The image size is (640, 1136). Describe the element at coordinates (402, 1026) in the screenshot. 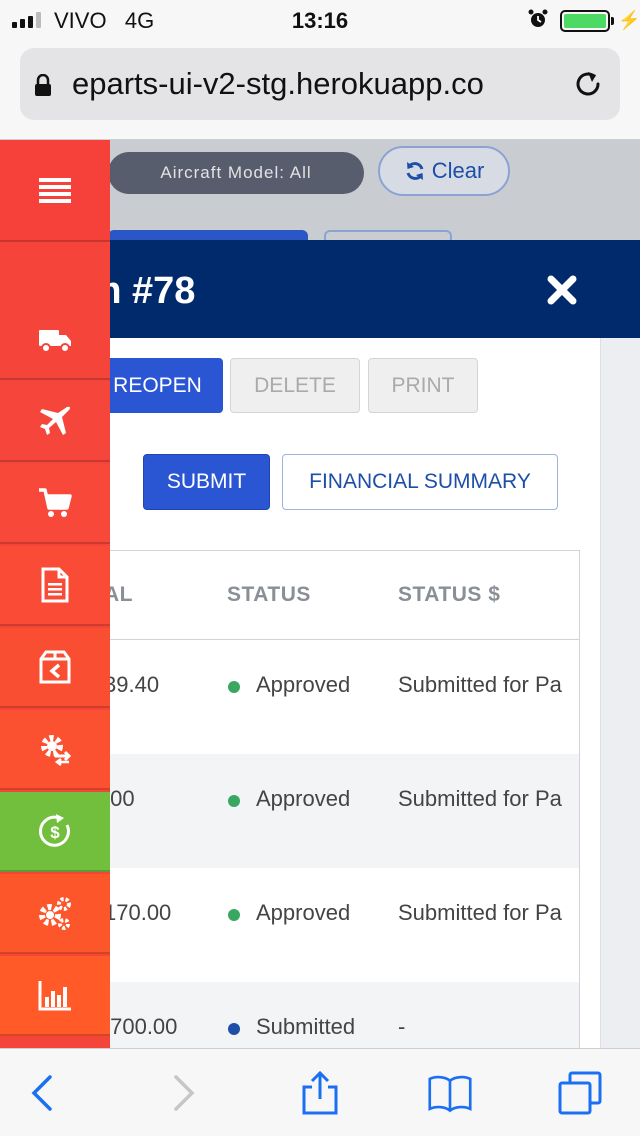

I see `status-money-cell: -` at that location.